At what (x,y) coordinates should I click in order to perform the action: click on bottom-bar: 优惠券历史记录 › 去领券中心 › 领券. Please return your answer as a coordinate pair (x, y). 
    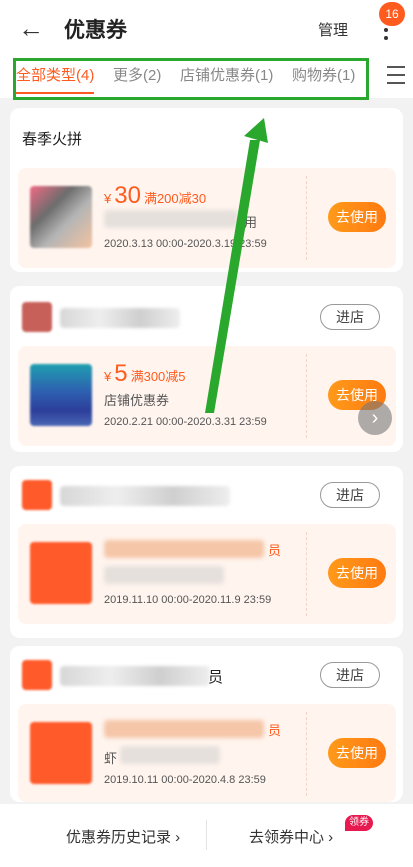
    Looking at the image, I should click on (206, 835).